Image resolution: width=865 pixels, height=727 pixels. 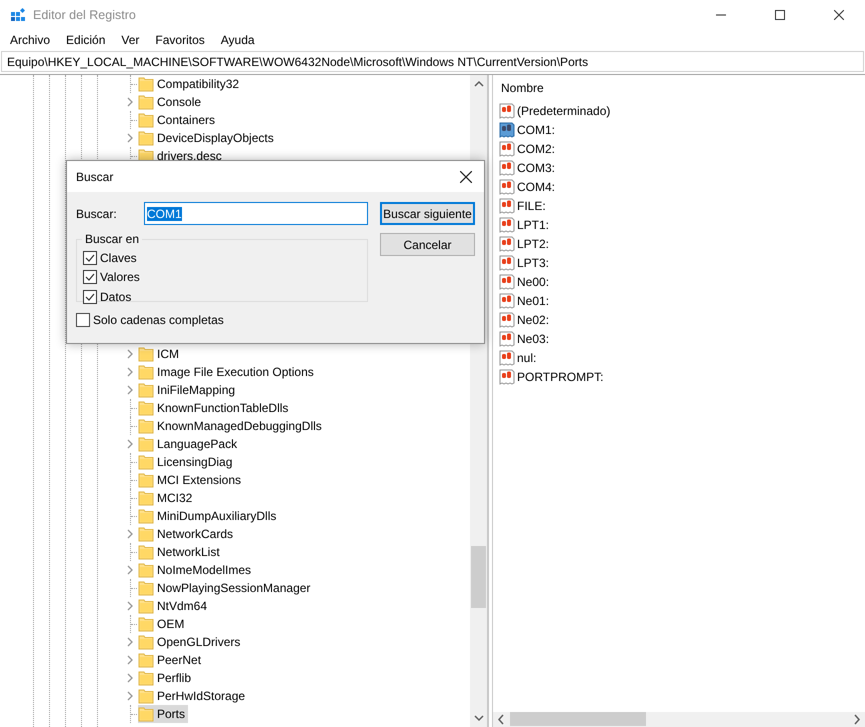 I want to click on tree-item: Console, so click(x=171, y=102).